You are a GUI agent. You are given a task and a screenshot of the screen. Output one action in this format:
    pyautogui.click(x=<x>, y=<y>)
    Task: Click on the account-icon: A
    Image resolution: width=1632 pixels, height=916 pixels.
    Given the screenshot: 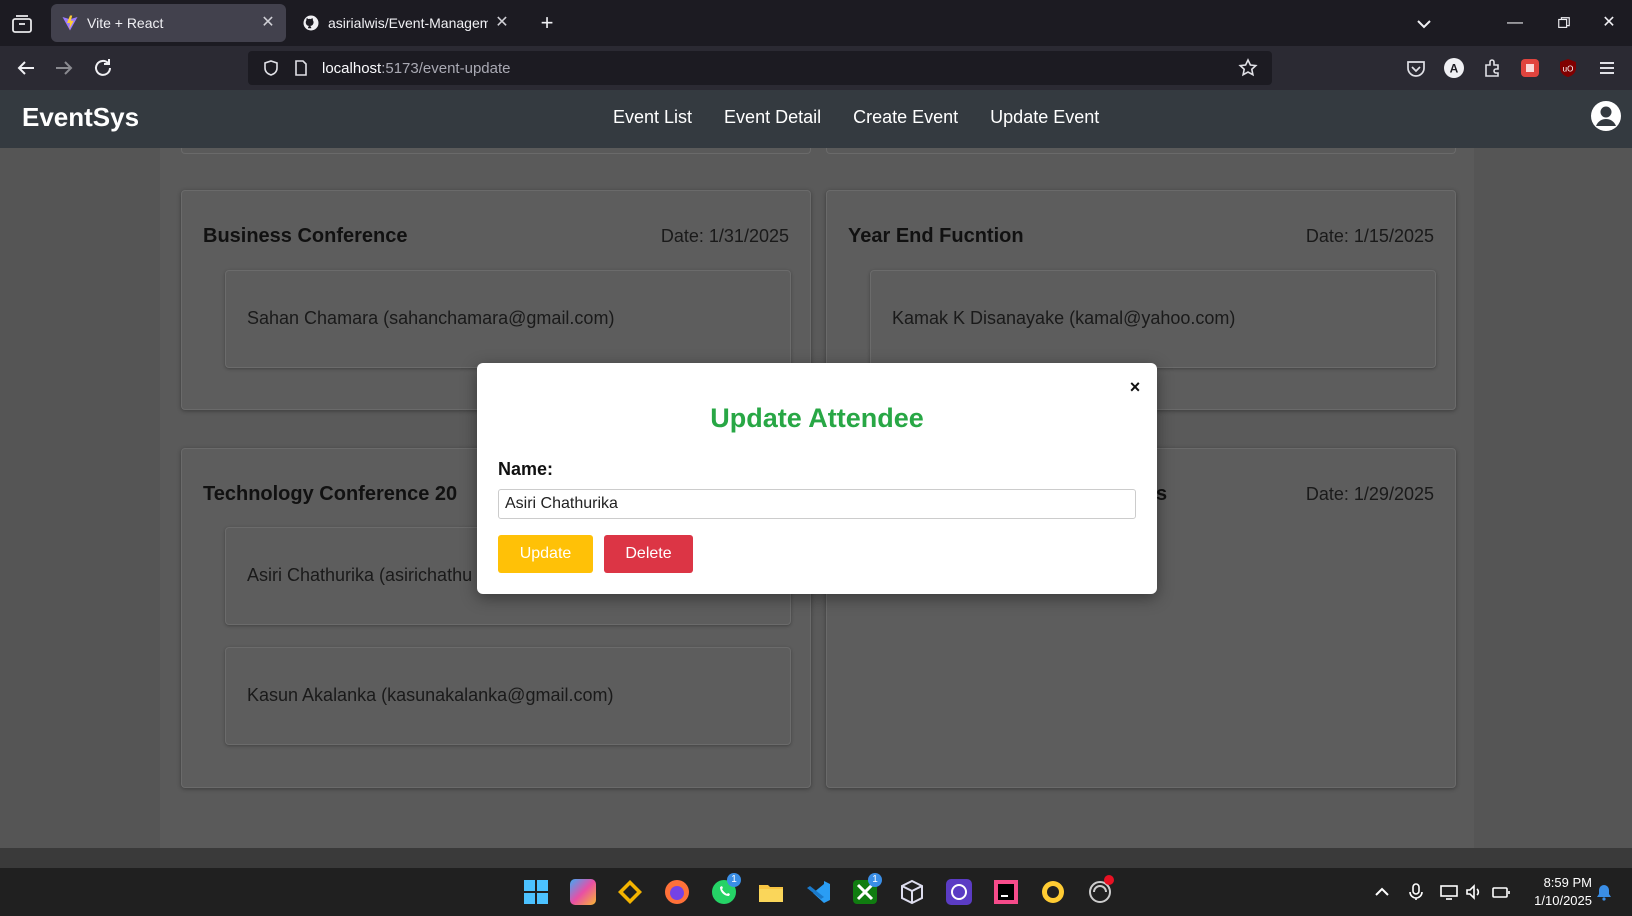 What is the action you would take?
    pyautogui.click(x=1454, y=68)
    